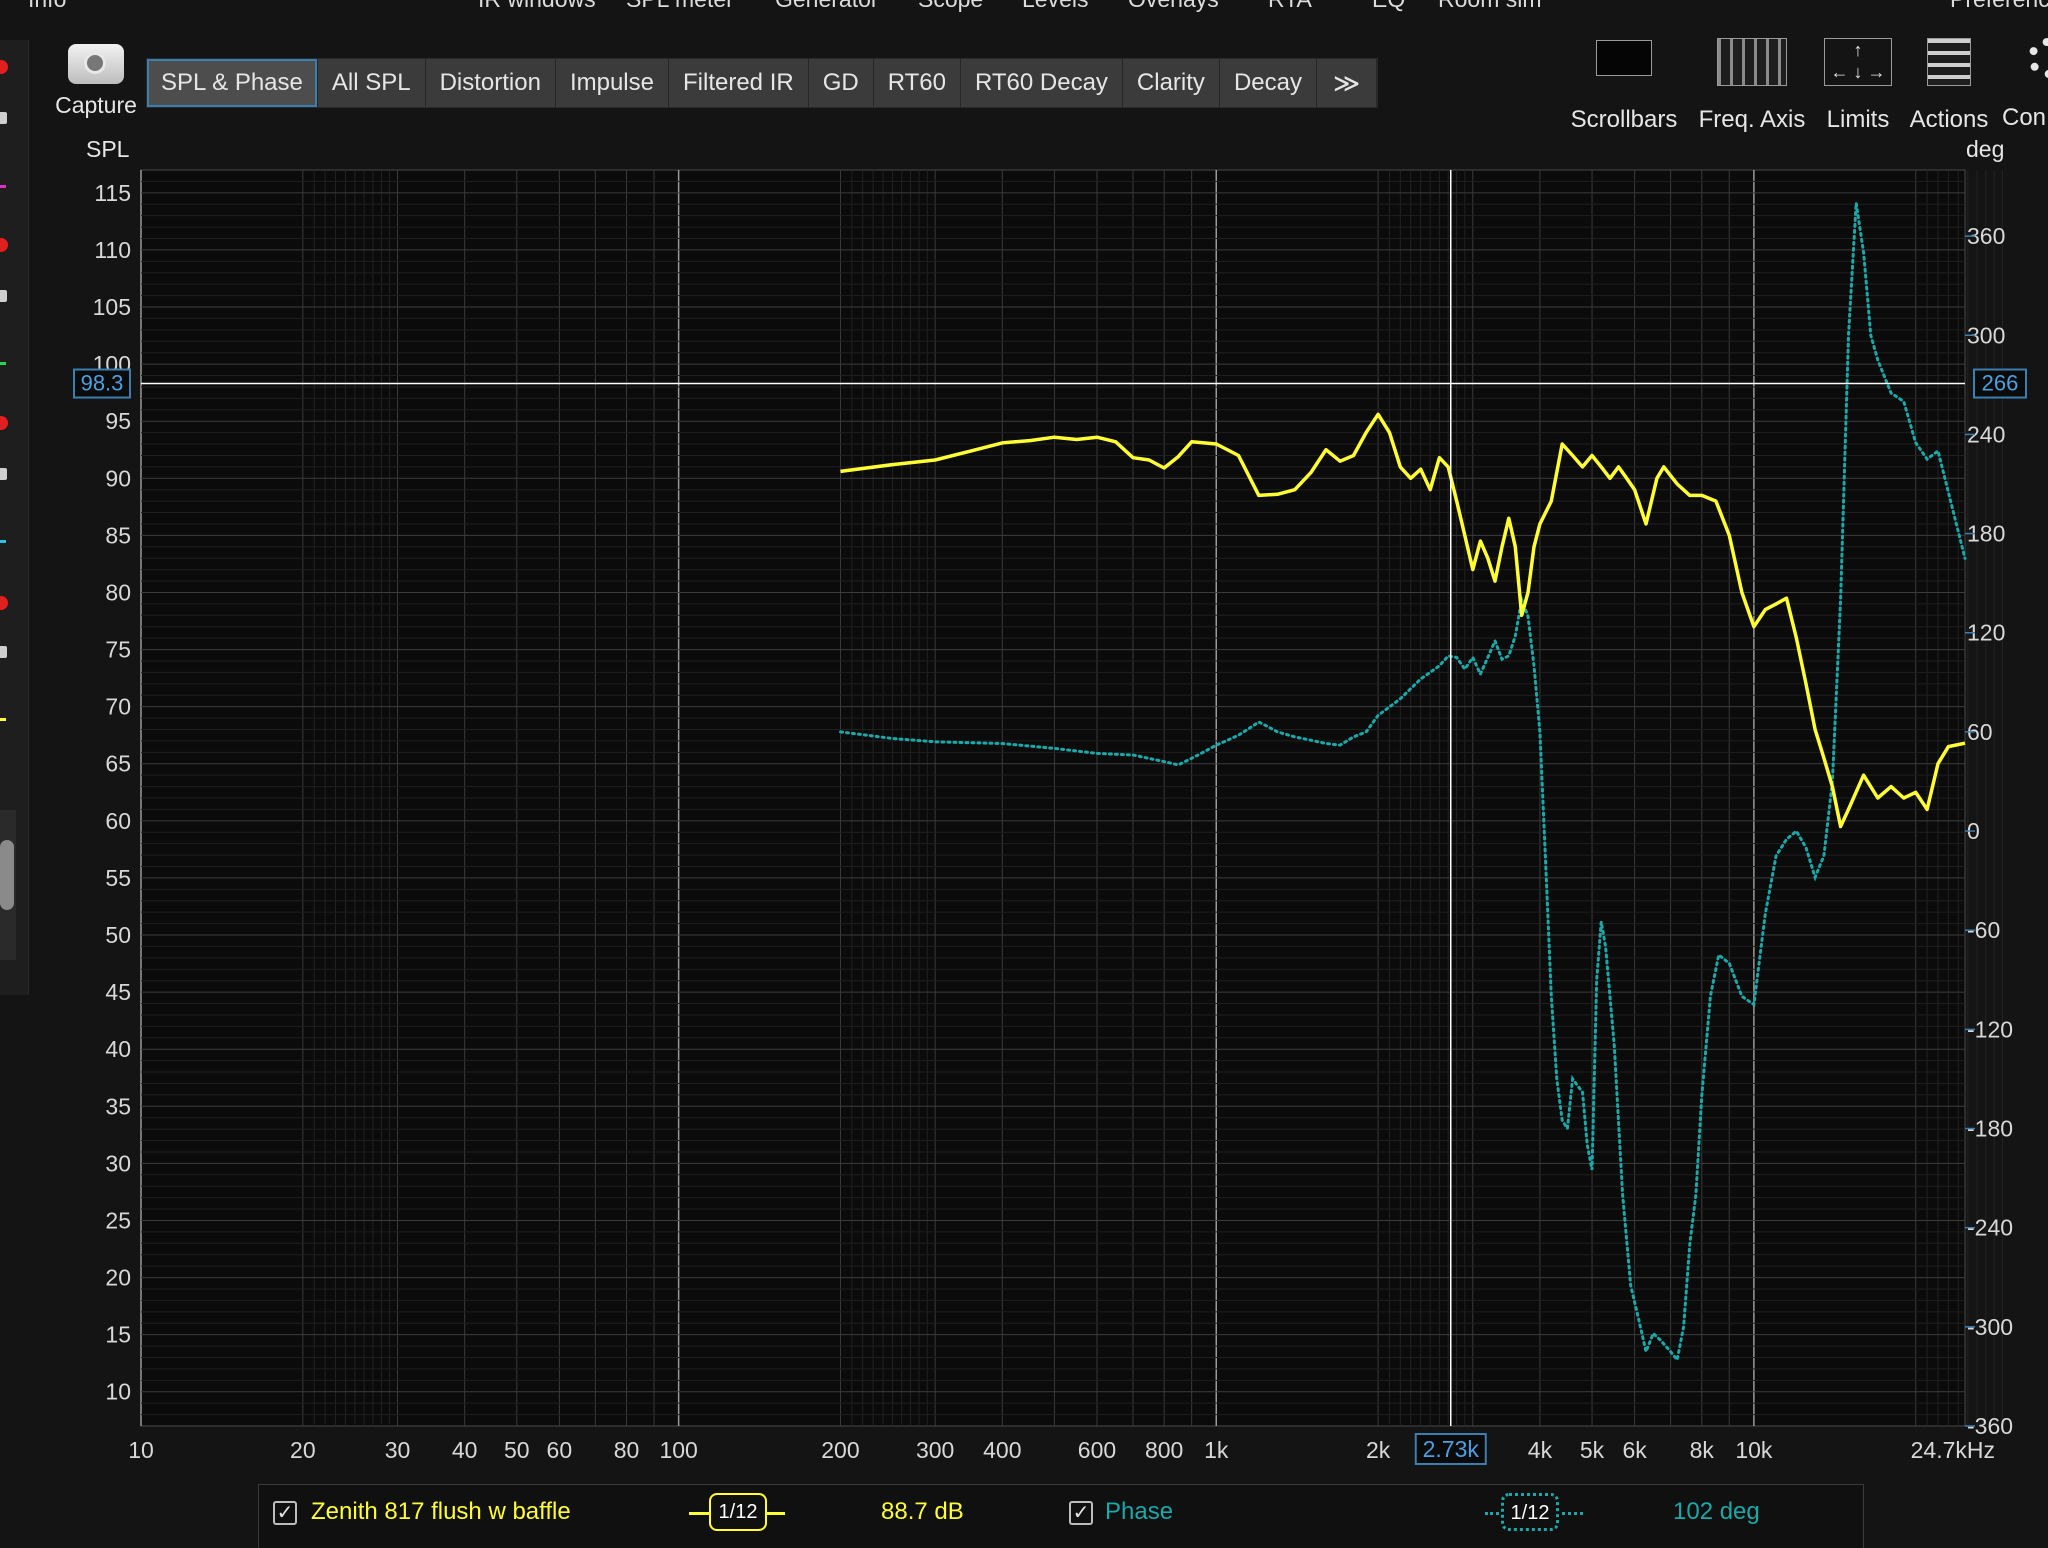 The height and width of the screenshot is (1548, 2048). I want to click on cursor-spl-readout: 98.3, so click(102, 383).